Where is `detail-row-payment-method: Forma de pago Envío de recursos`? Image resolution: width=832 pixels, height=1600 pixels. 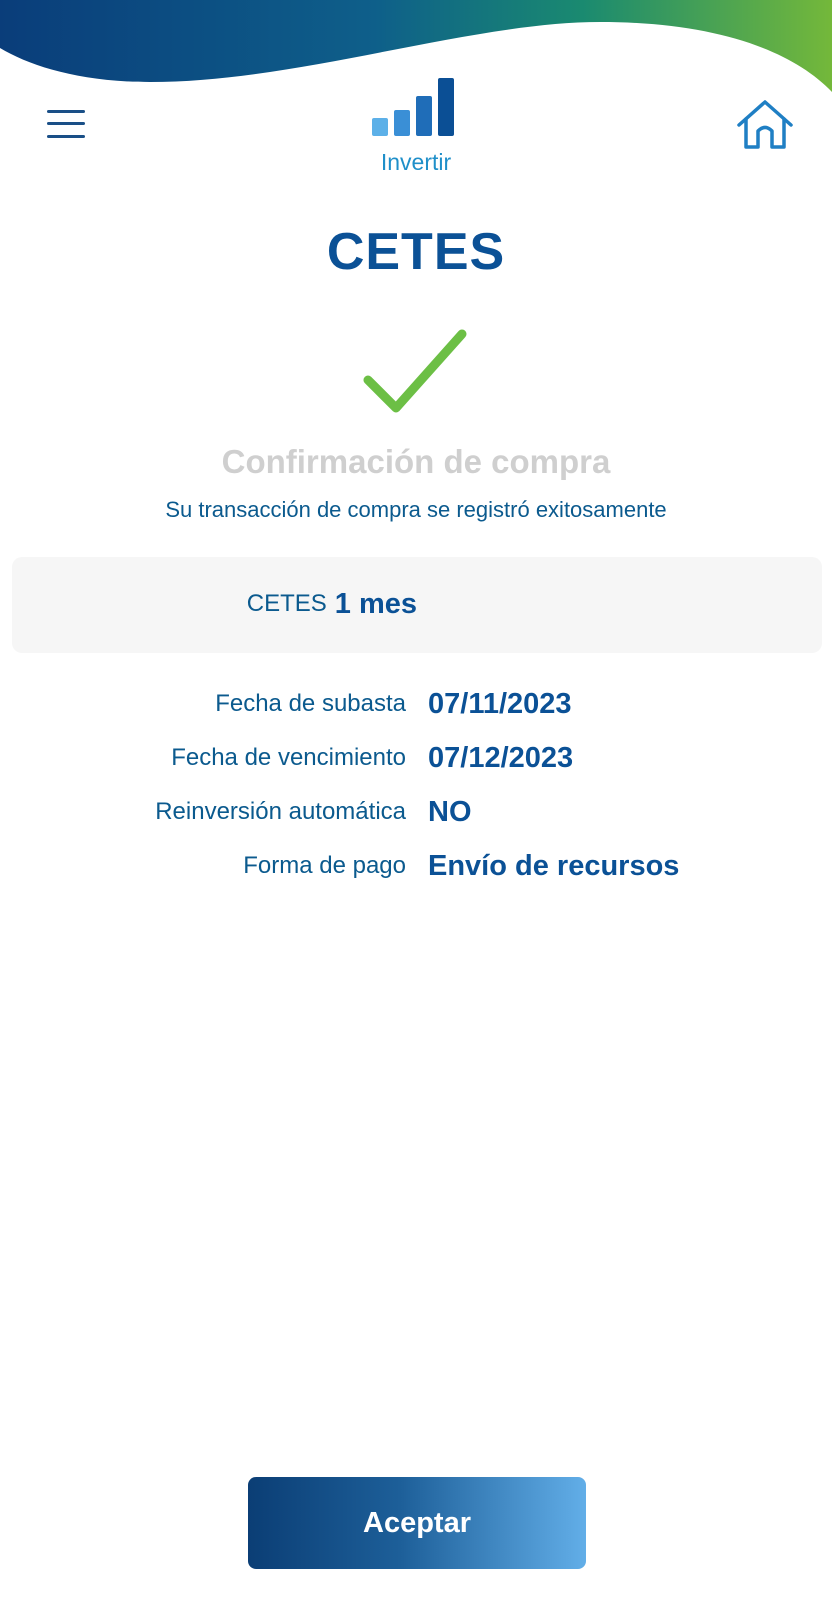 detail-row-payment-method: Forma de pago Envío de recursos is located at coordinates (416, 866).